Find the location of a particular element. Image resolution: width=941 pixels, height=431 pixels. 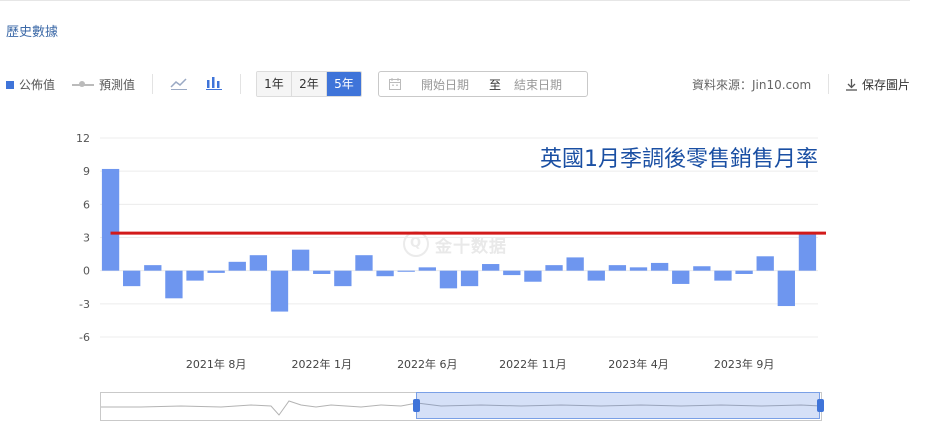

x-tick-label: 2022年 11月 is located at coordinates (533, 364).